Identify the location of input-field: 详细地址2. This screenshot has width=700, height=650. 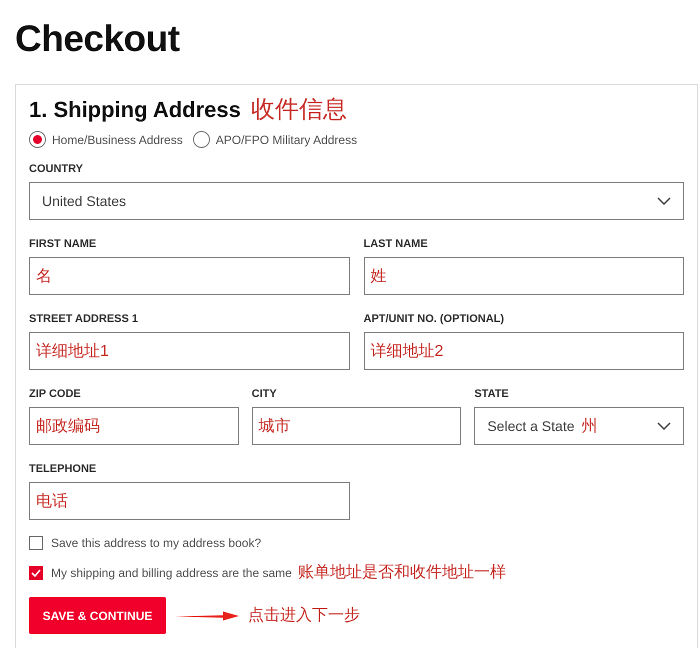
(524, 351).